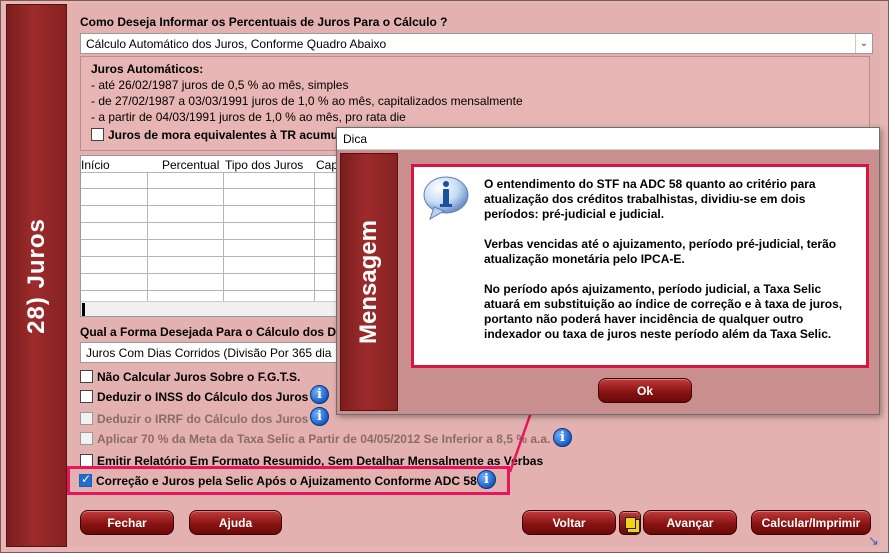 This screenshot has width=889, height=553. I want to click on checkbox-inss, so click(86, 396).